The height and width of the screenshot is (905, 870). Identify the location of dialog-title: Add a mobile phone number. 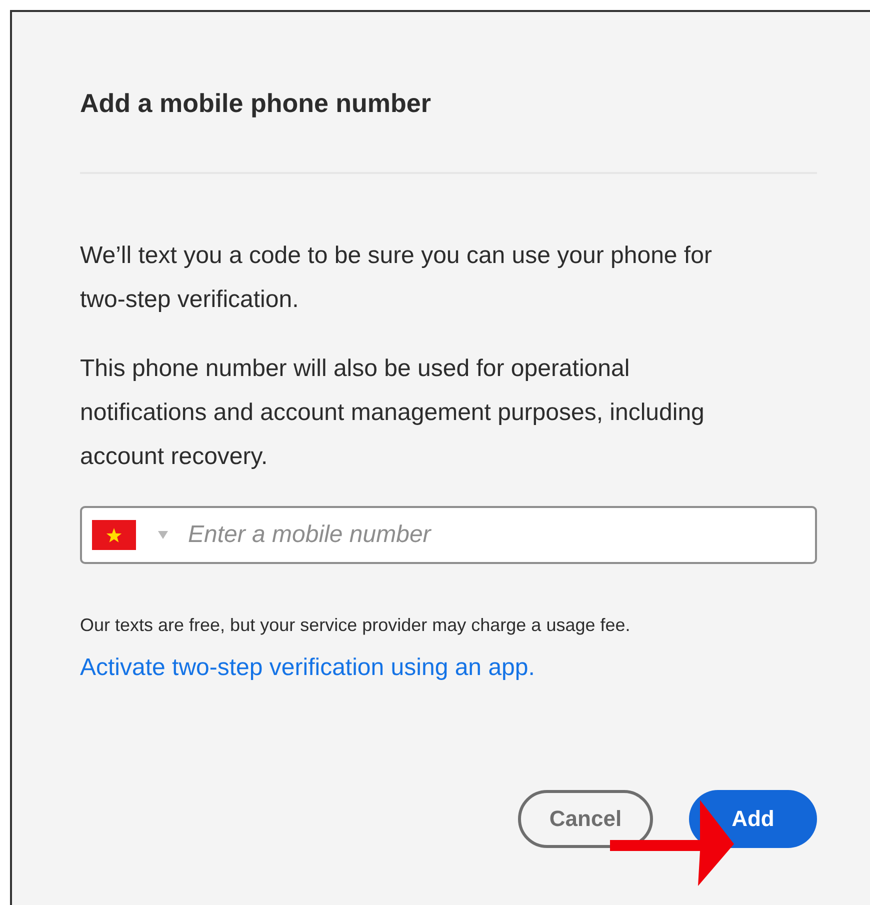
(256, 103).